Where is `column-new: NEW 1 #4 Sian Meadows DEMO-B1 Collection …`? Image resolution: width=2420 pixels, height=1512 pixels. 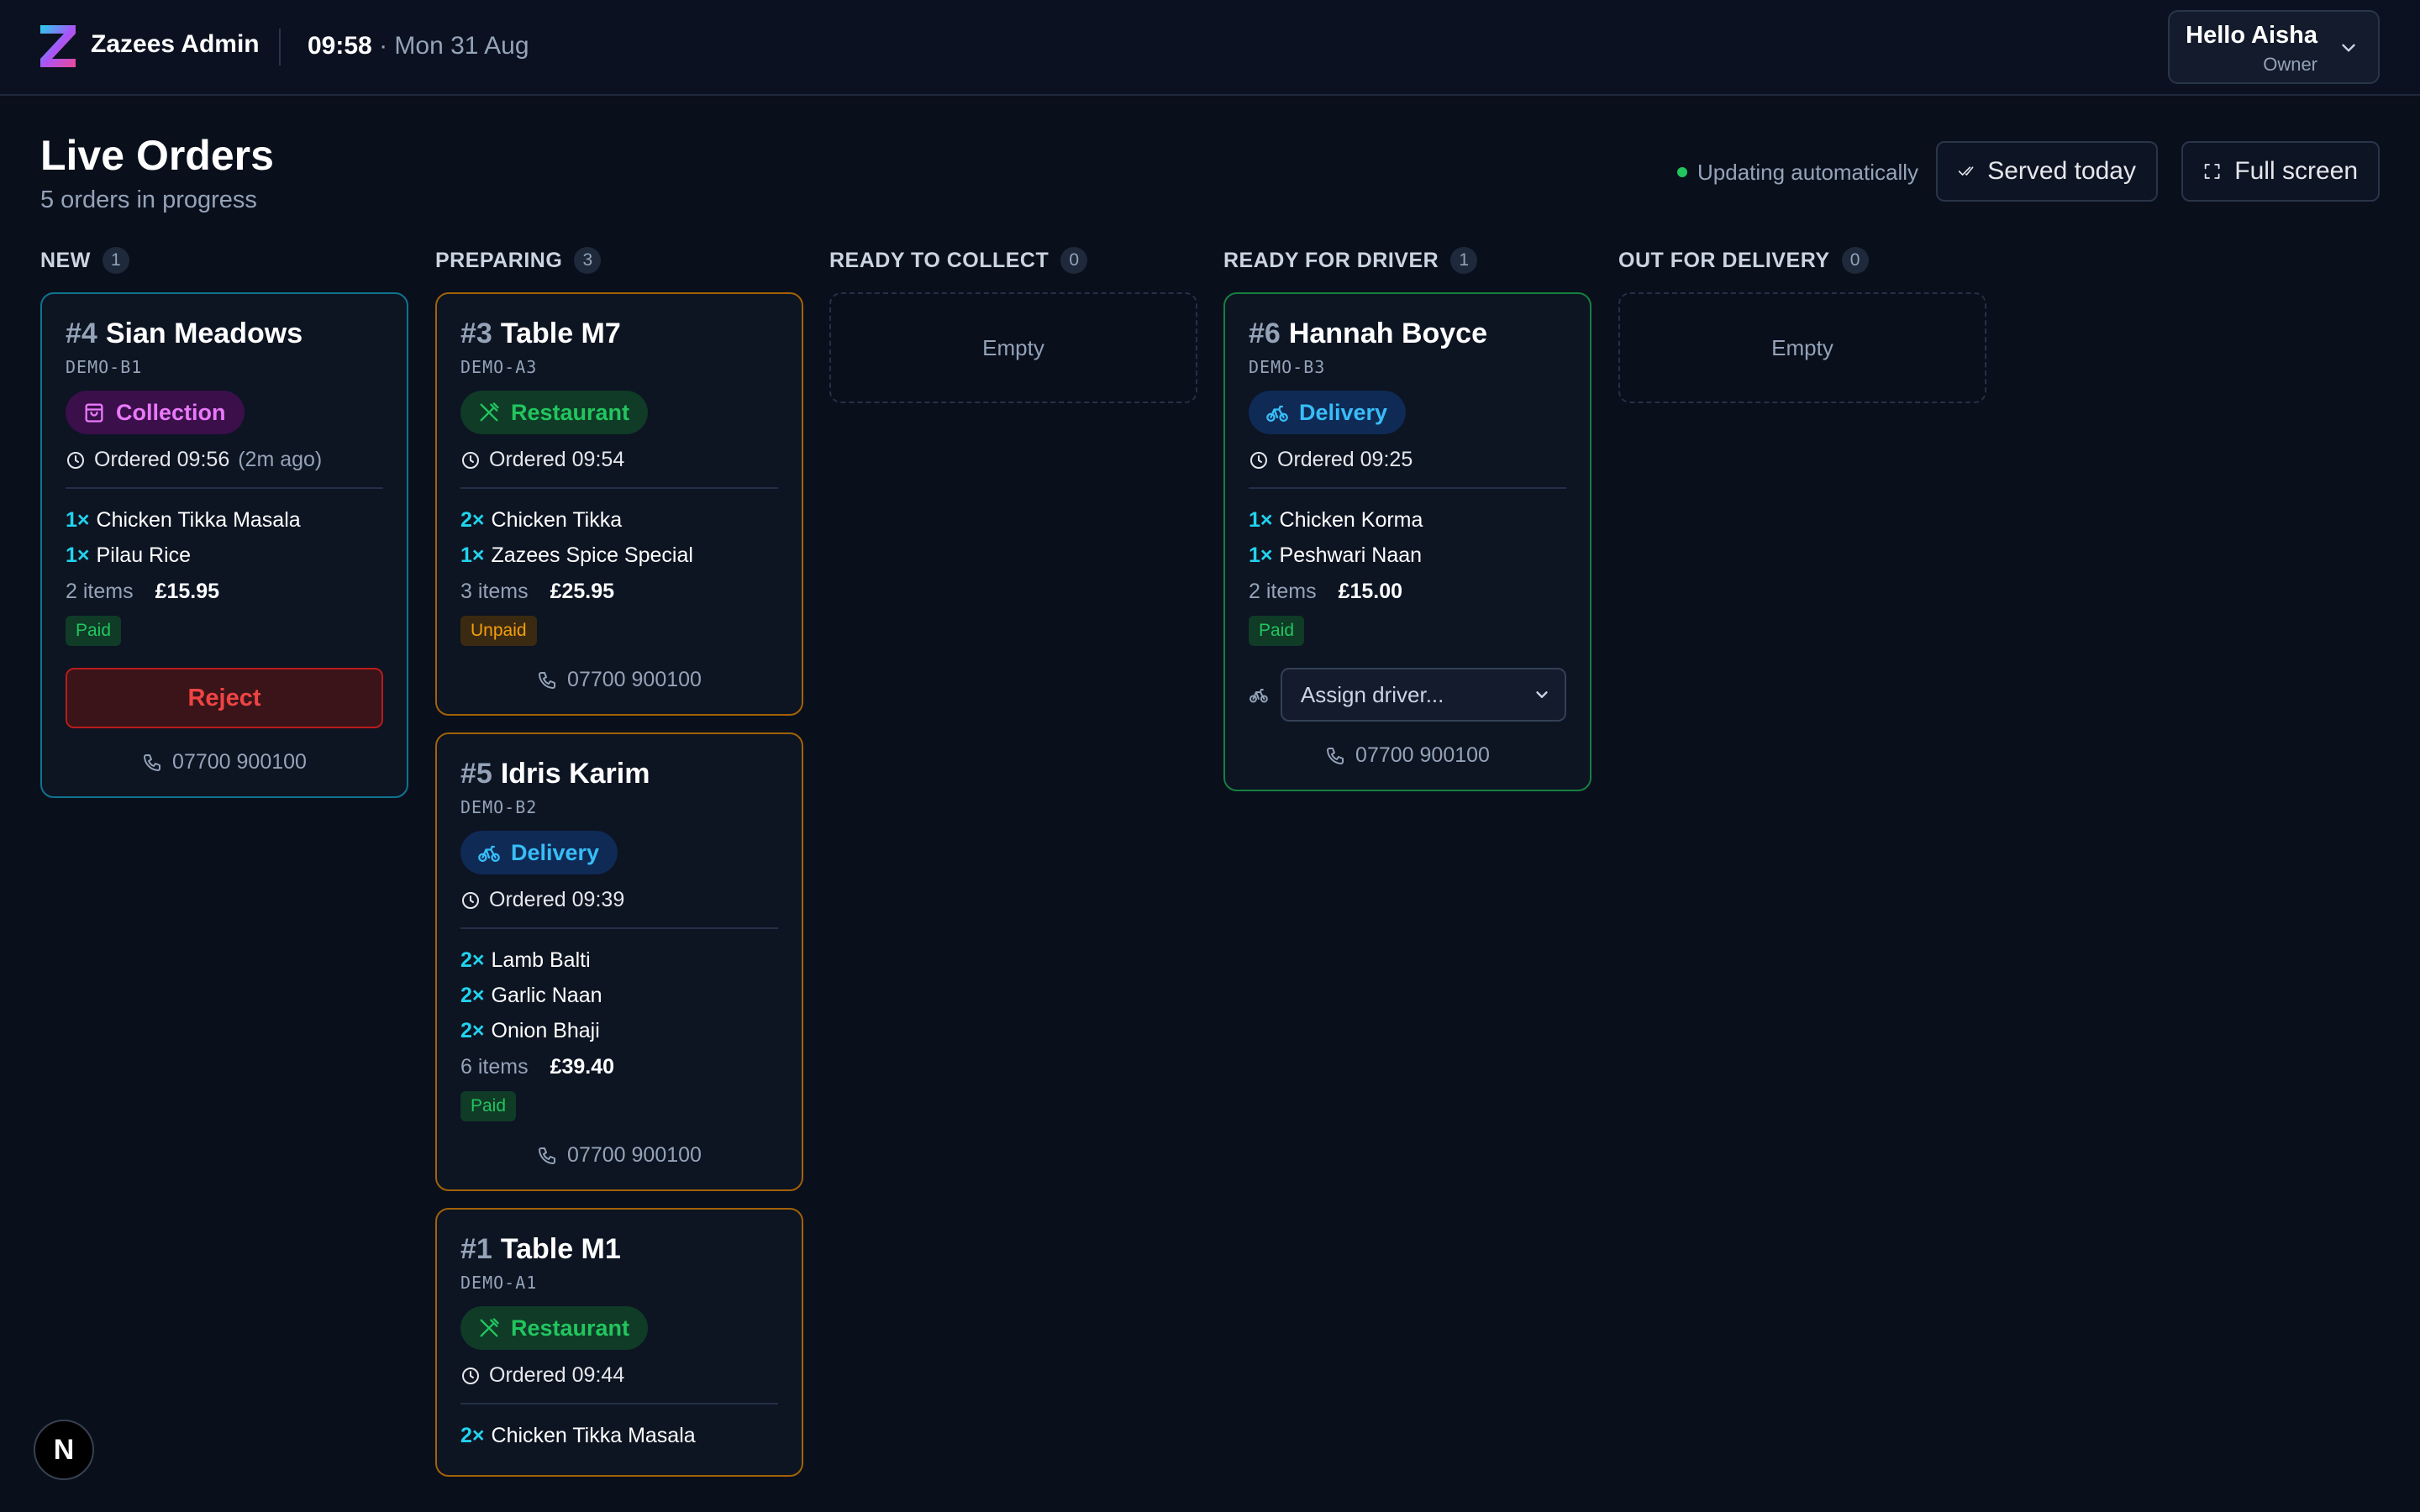
column-new: NEW 1 #4 Sian Meadows DEMO-B1 Collection … is located at coordinates (224, 531).